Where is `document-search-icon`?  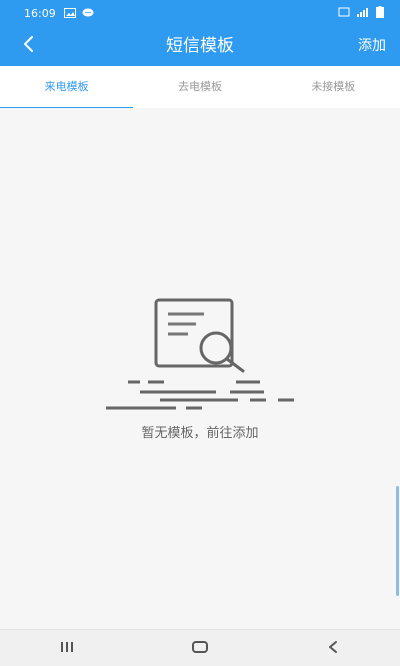 document-search-icon is located at coordinates (200, 360).